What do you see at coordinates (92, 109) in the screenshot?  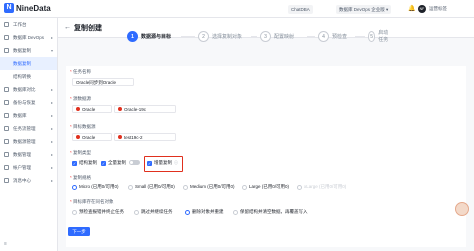 I see `source-type-select: Oracle` at bounding box center [92, 109].